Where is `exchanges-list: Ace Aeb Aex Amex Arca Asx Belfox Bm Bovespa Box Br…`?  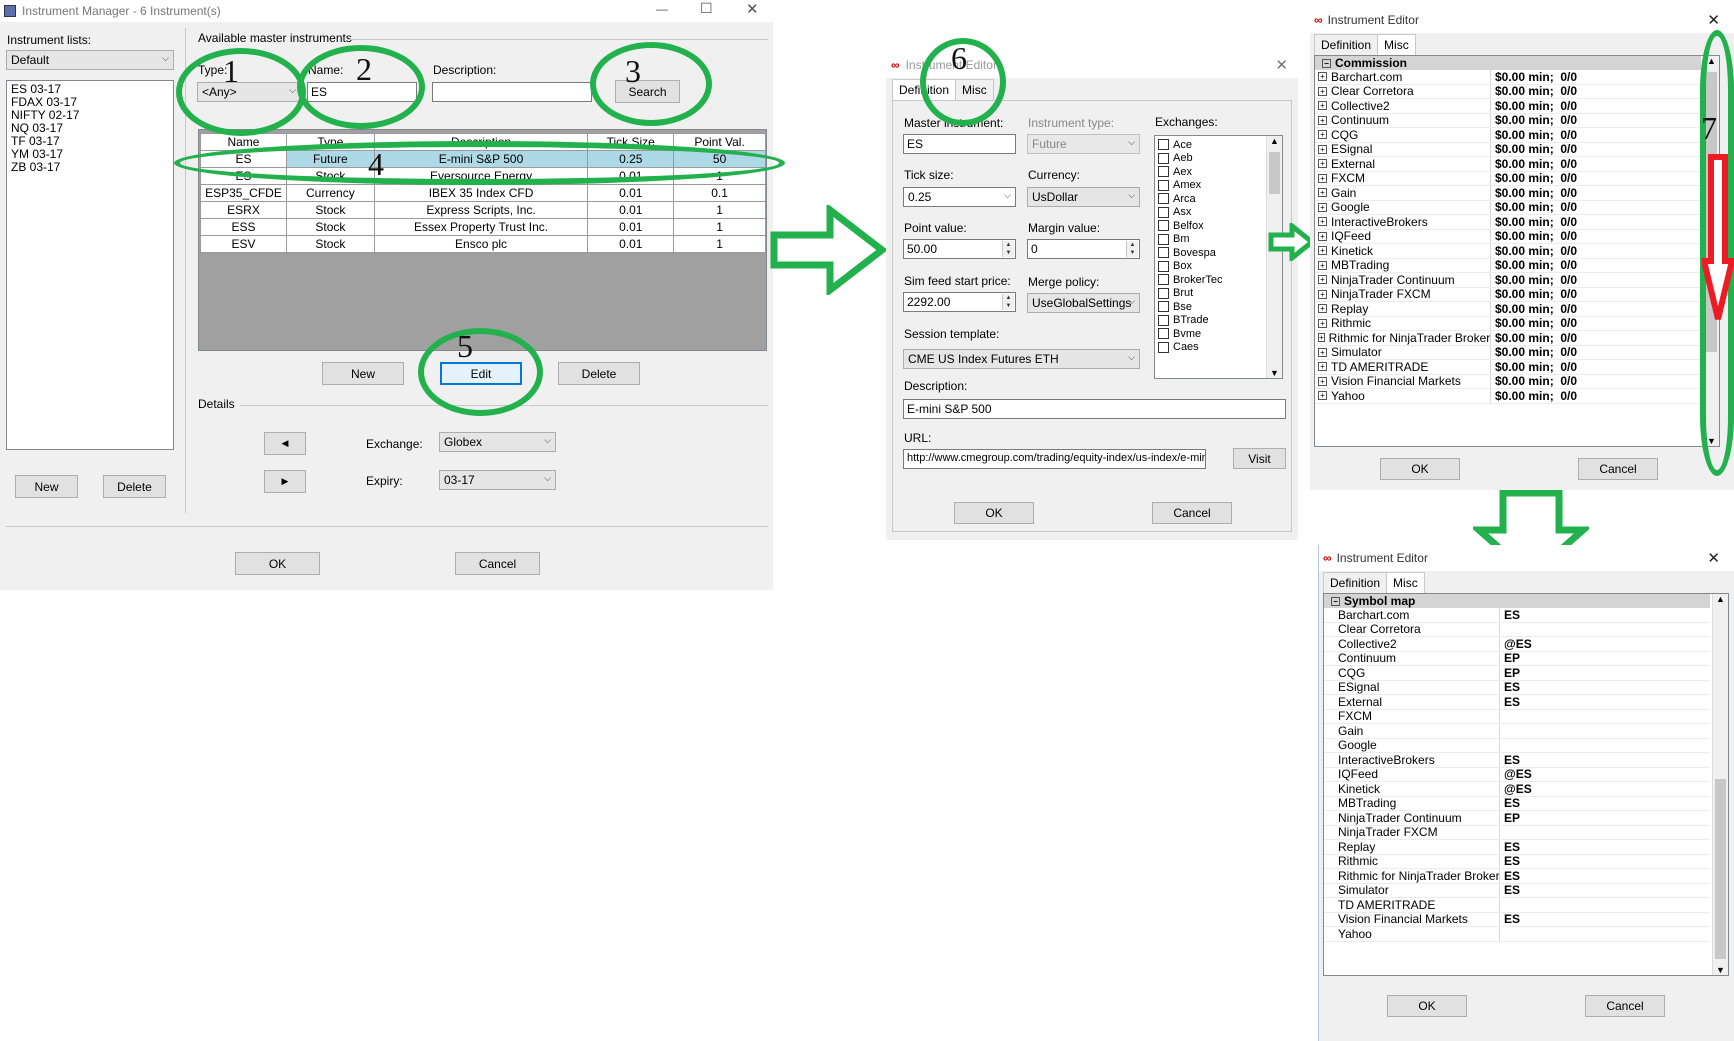
exchanges-list: Ace Aeb Aex Amex Arca Asx Belfox Bm Bovespa Box Br… is located at coordinates (1218, 257).